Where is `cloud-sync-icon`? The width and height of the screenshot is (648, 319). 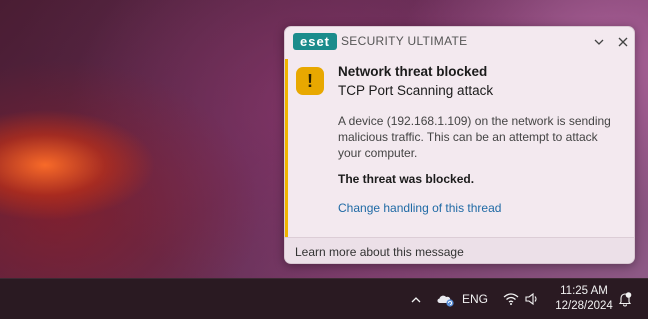
cloud-sync-icon is located at coordinates (445, 301).